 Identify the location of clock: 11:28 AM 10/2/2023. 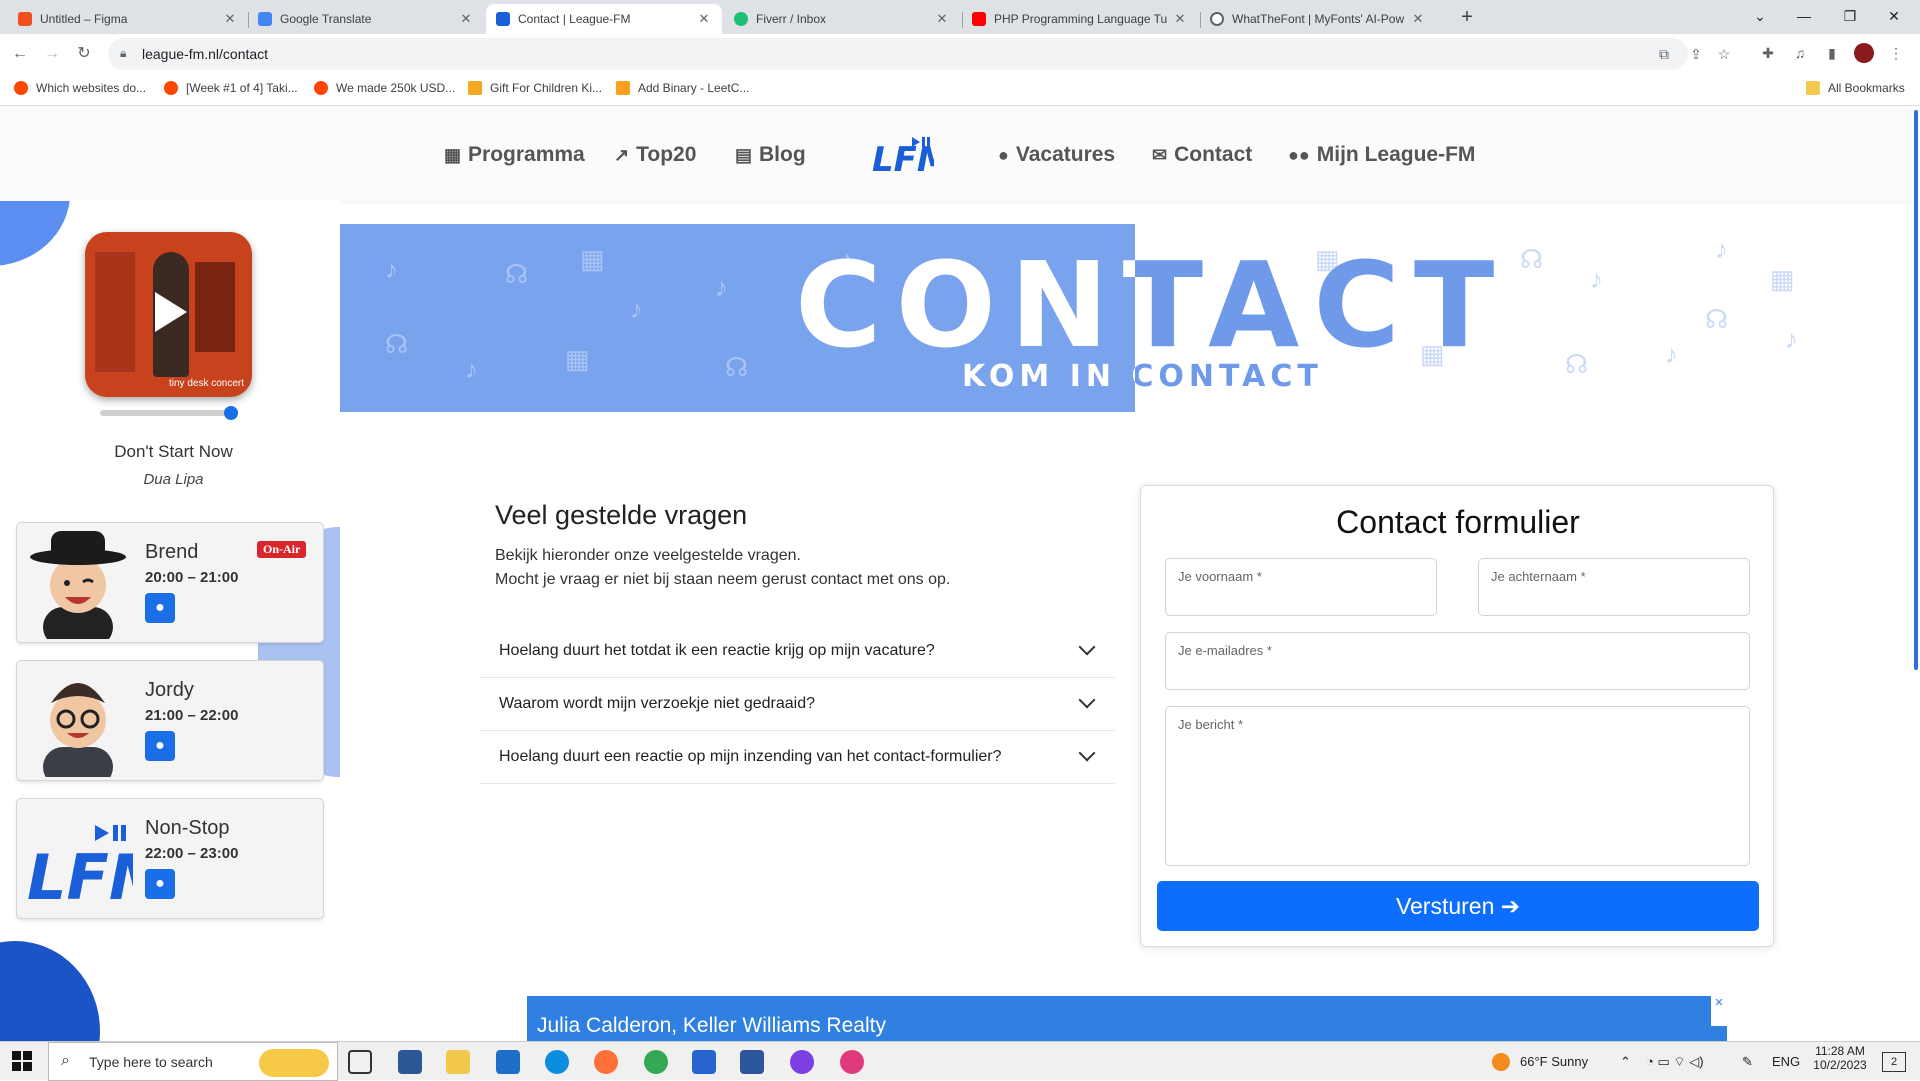
(1840, 1058).